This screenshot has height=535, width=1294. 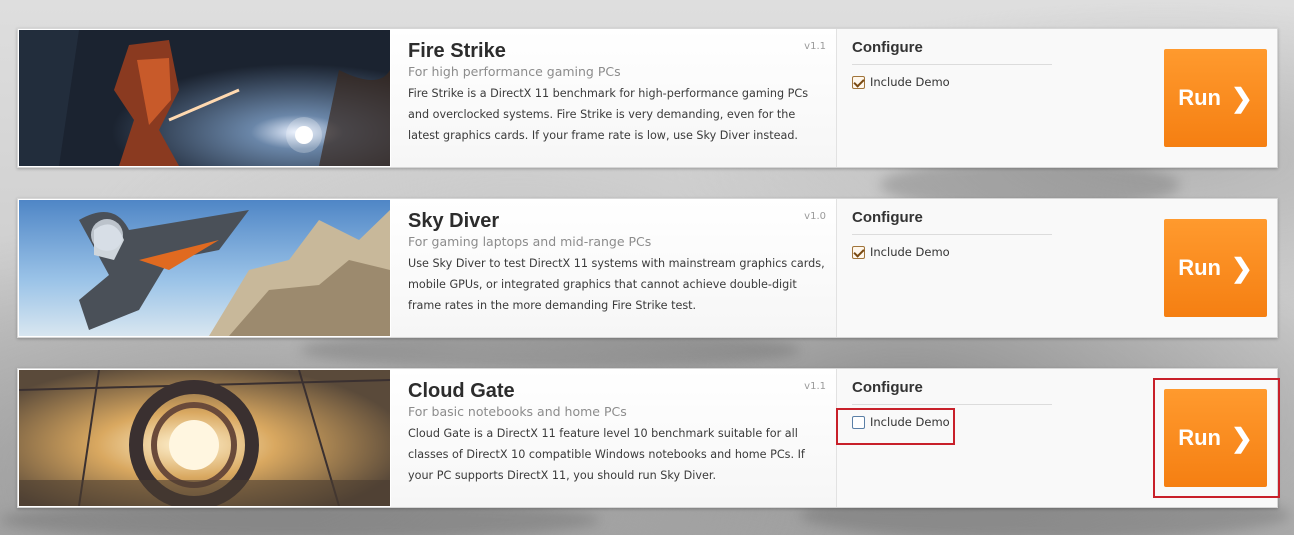 What do you see at coordinates (457, 51) in the screenshot?
I see `benchmark-title: Fire Strike` at bounding box center [457, 51].